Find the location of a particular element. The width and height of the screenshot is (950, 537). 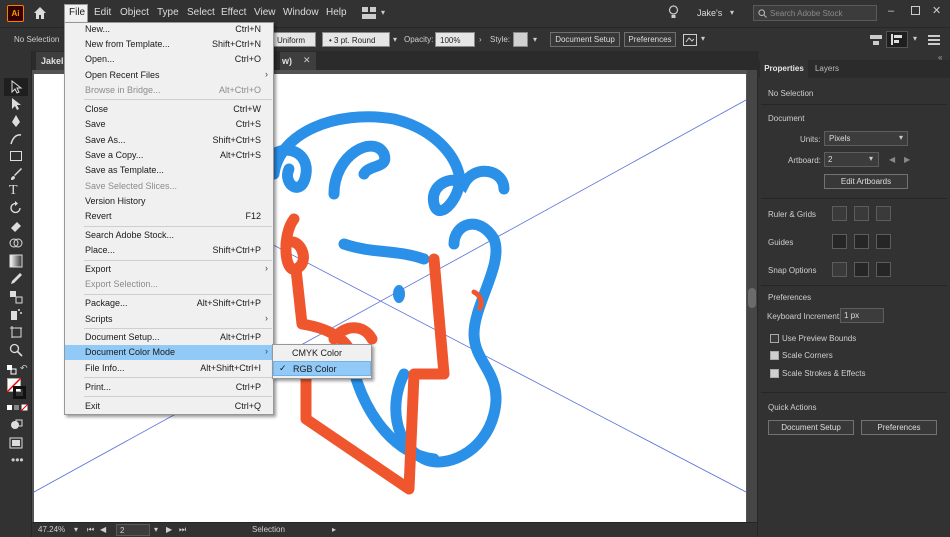

orange-curl-left is located at coordinates (294, 244).